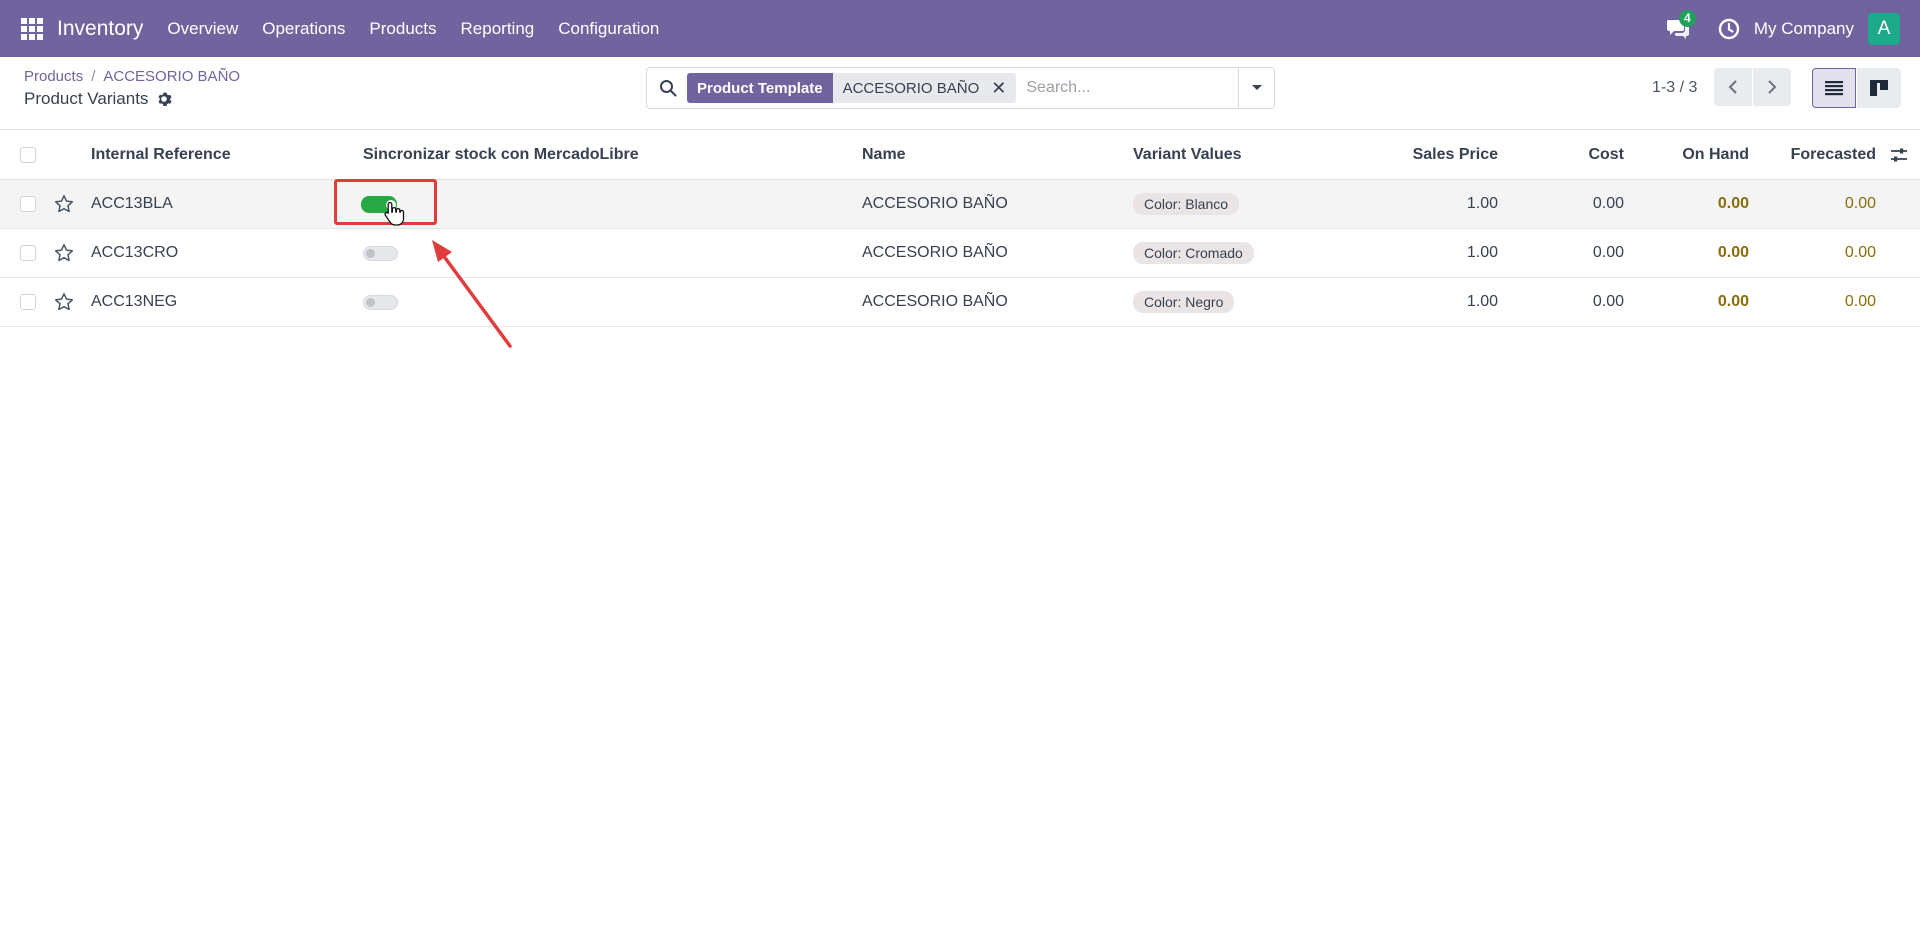  What do you see at coordinates (134, 301) in the screenshot?
I see `internal-reference-cell: ACC13NEG` at bounding box center [134, 301].